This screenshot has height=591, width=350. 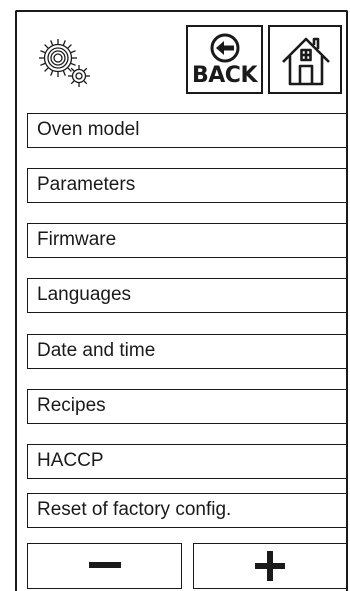 I want to click on settings-gears-icon, so click(x=64, y=63).